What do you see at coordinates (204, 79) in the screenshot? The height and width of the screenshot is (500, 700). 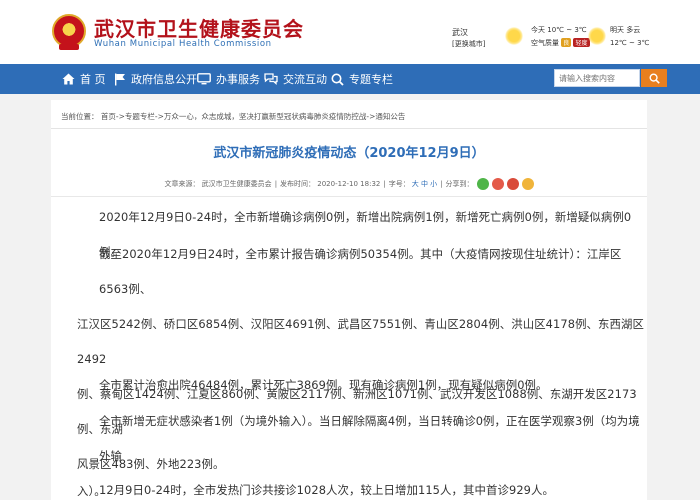 I see `monitor-icon` at bounding box center [204, 79].